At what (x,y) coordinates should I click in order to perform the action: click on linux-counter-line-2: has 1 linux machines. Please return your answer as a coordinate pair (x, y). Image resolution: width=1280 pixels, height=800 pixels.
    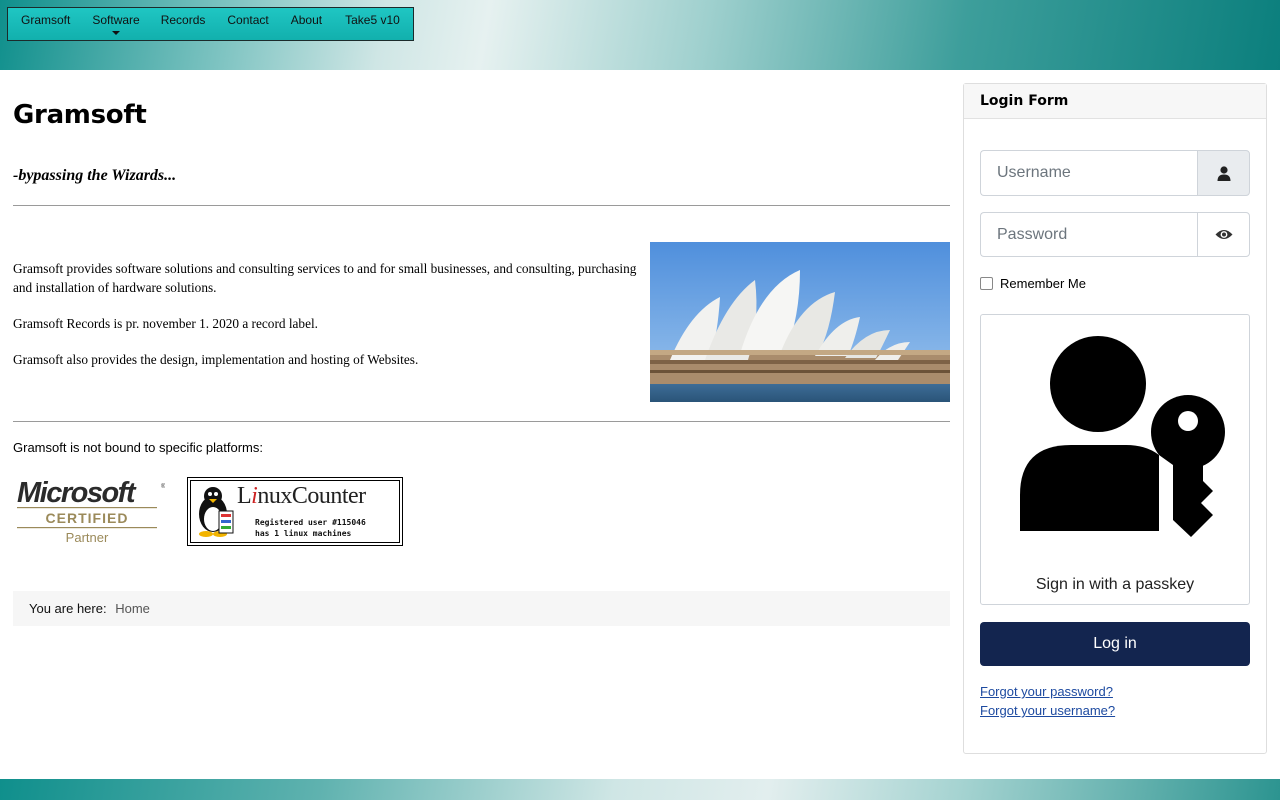
    Looking at the image, I should click on (303, 533).